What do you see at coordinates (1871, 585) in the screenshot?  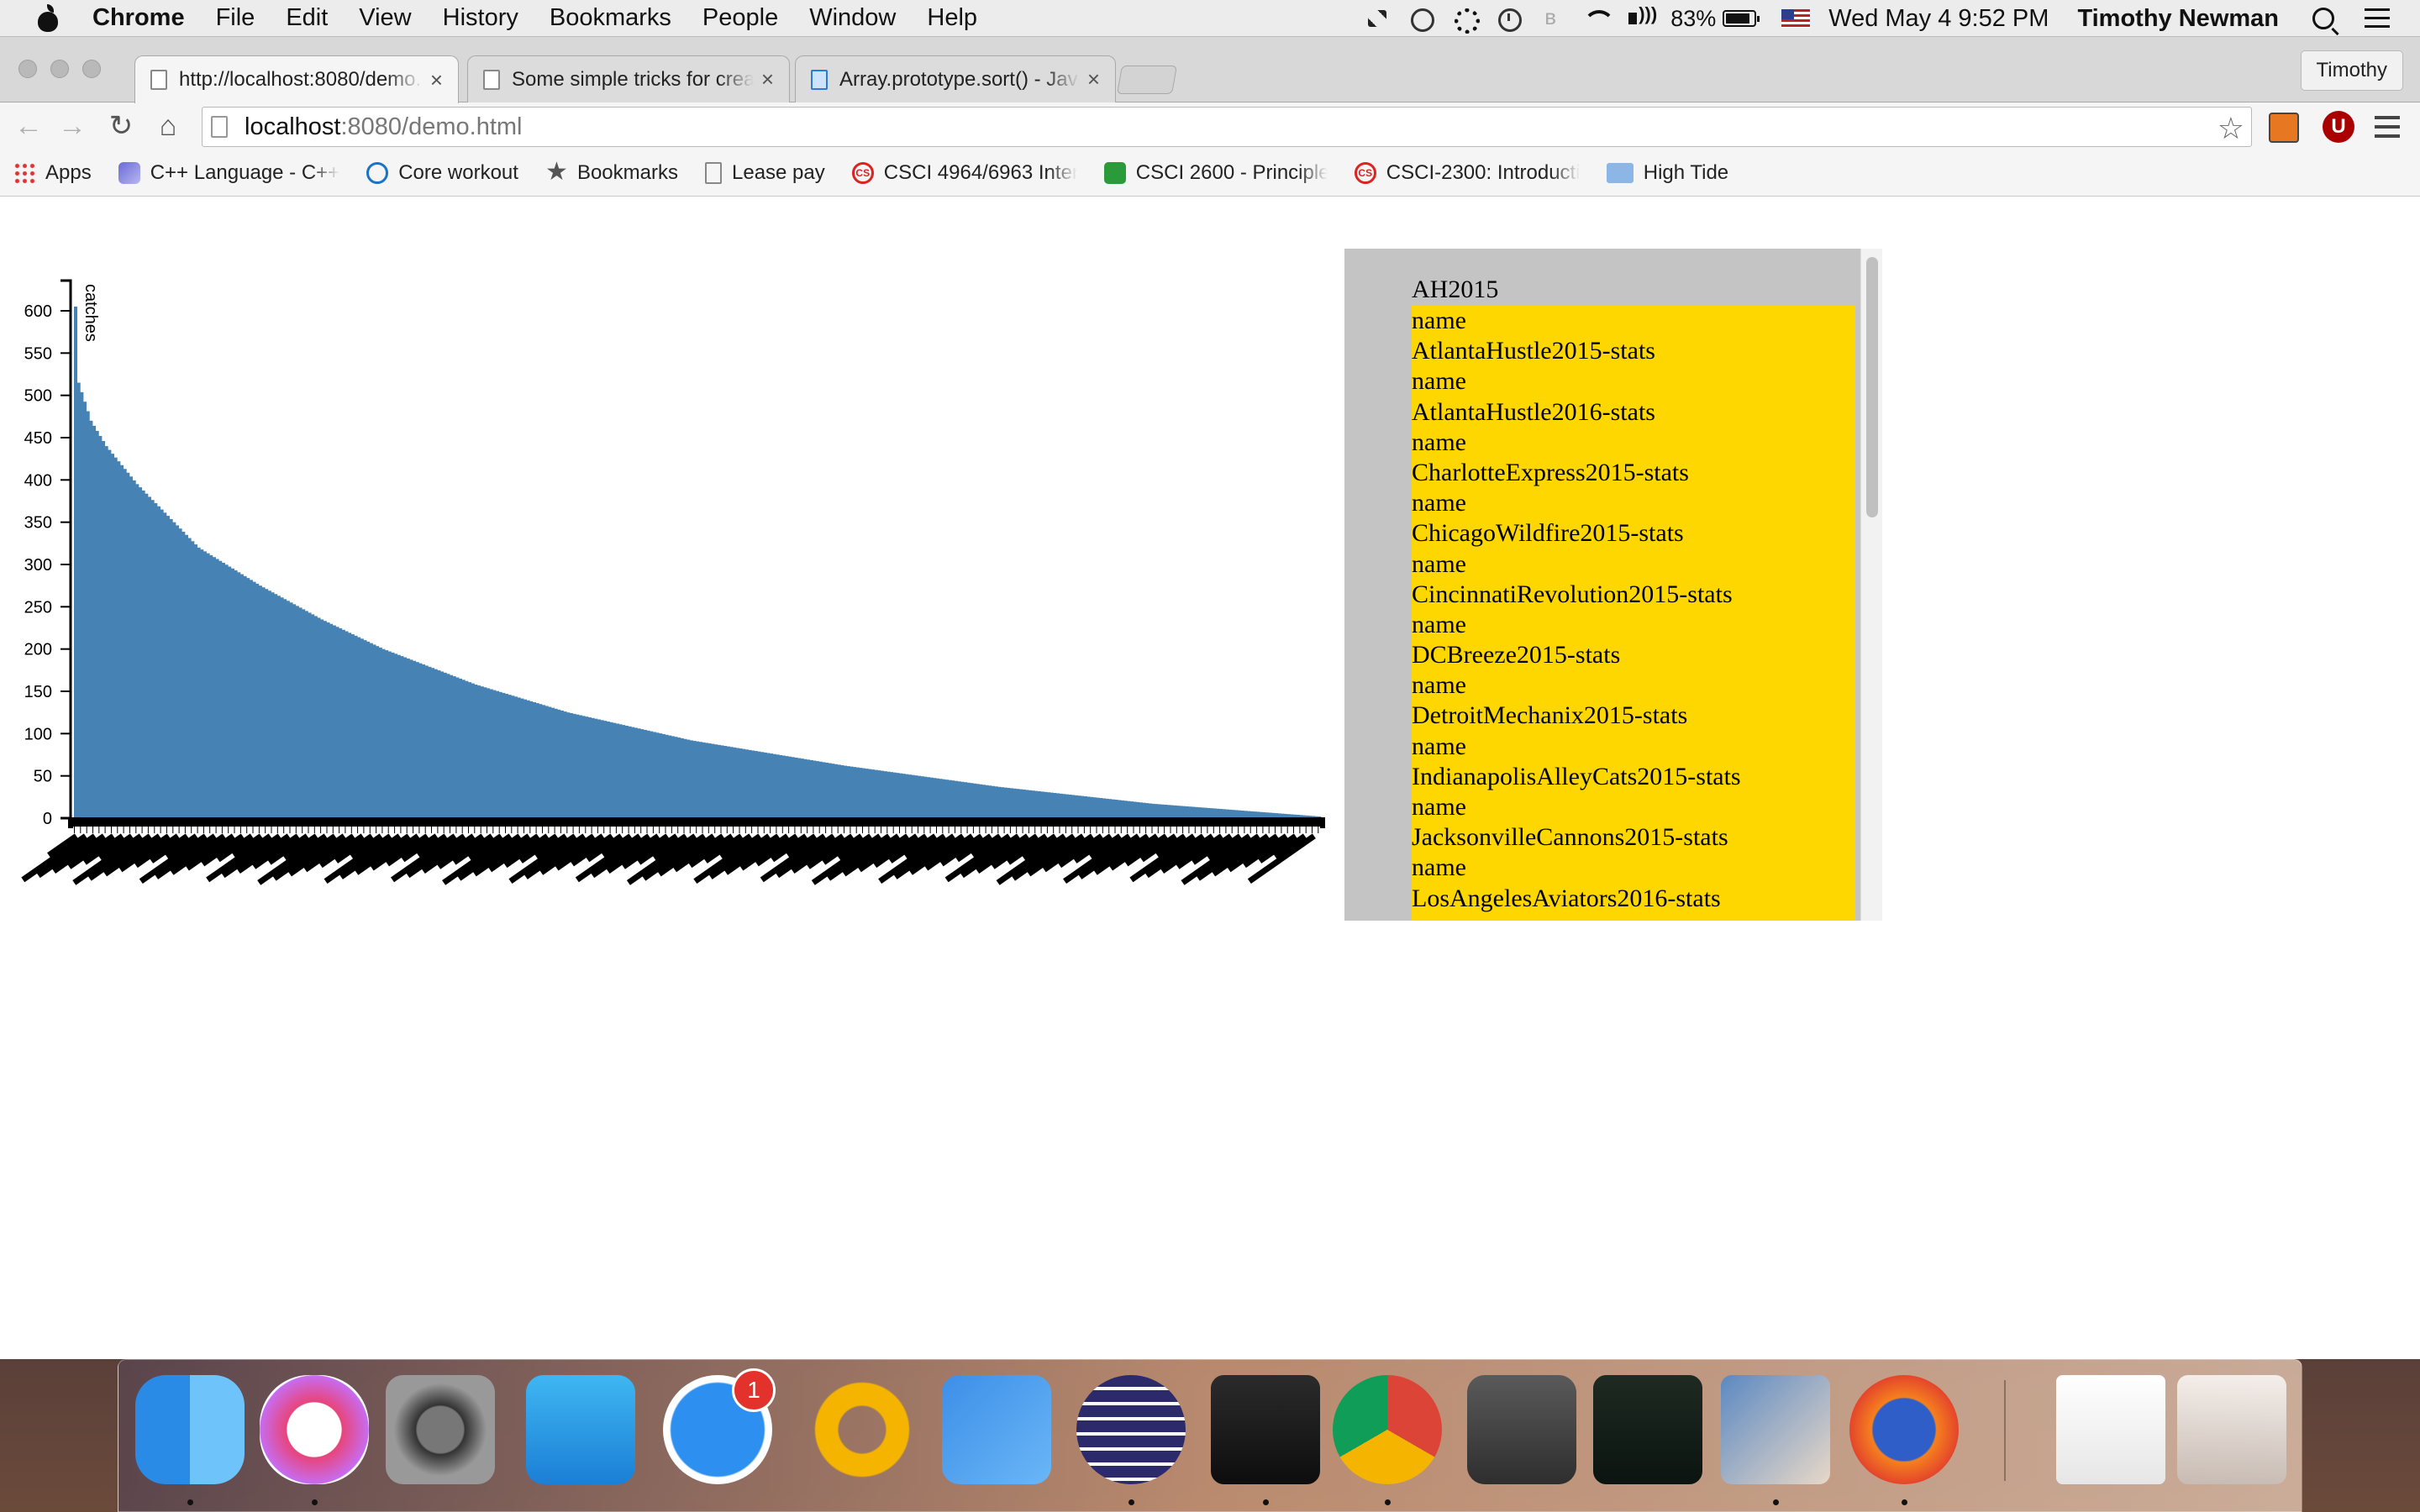 I see `list-scrollbar` at bounding box center [1871, 585].